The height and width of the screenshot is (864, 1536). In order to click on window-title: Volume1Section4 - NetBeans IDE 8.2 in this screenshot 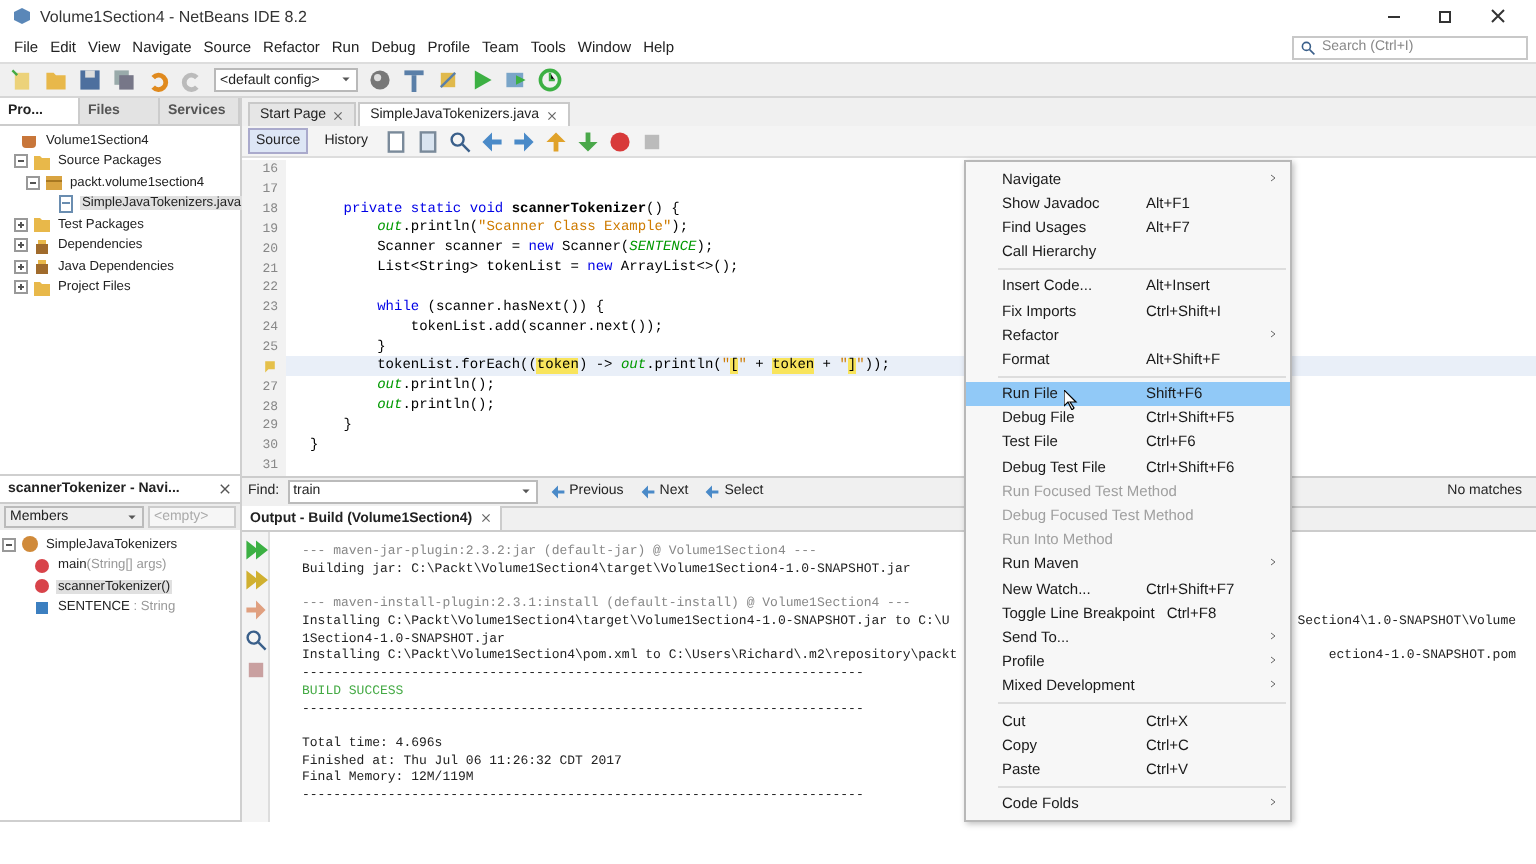, I will do `click(173, 16)`.